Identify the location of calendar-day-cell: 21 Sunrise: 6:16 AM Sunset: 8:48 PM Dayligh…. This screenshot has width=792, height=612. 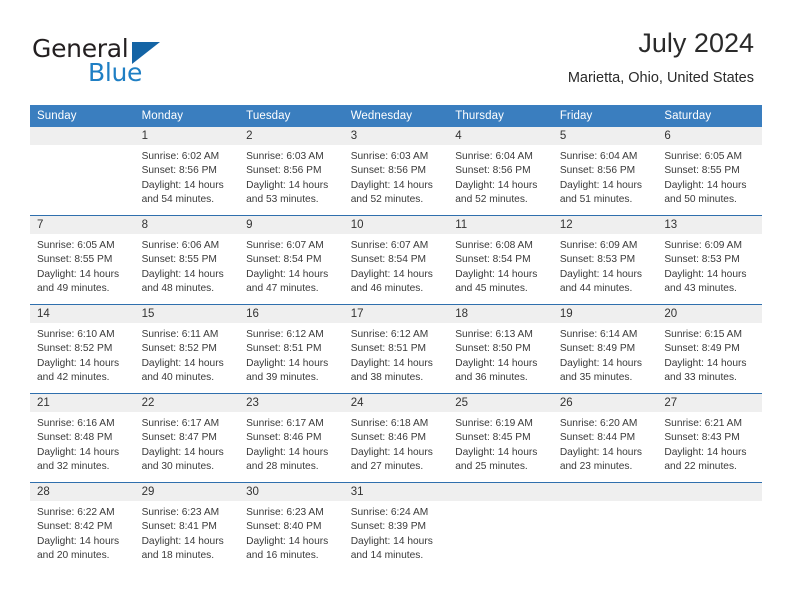
(82, 438).